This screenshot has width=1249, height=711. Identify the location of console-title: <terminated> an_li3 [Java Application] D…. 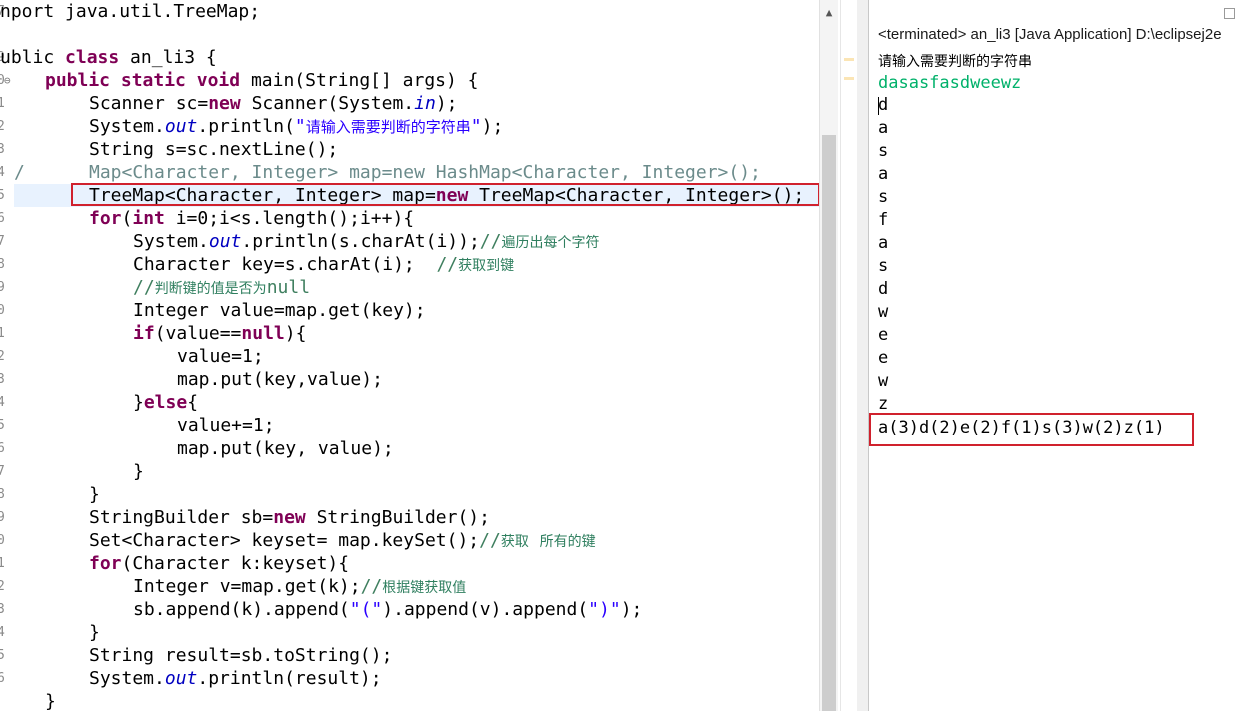
(1050, 34).